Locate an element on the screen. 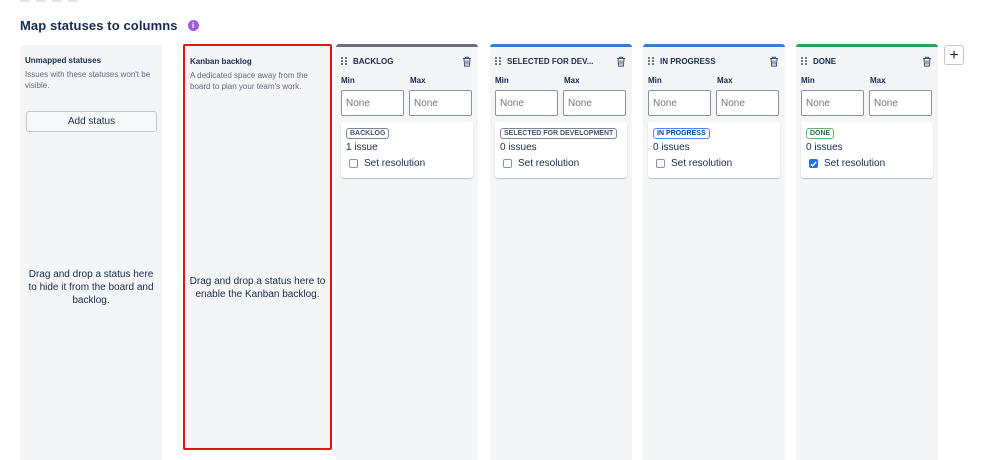 The height and width of the screenshot is (460, 998). status-card: DONE 0 issues Set resolution is located at coordinates (867, 150).